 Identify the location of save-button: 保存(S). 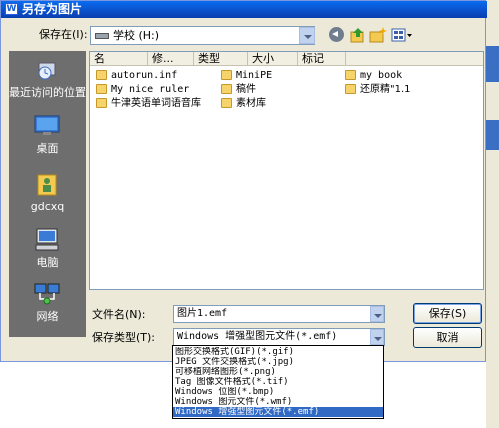
(447, 313).